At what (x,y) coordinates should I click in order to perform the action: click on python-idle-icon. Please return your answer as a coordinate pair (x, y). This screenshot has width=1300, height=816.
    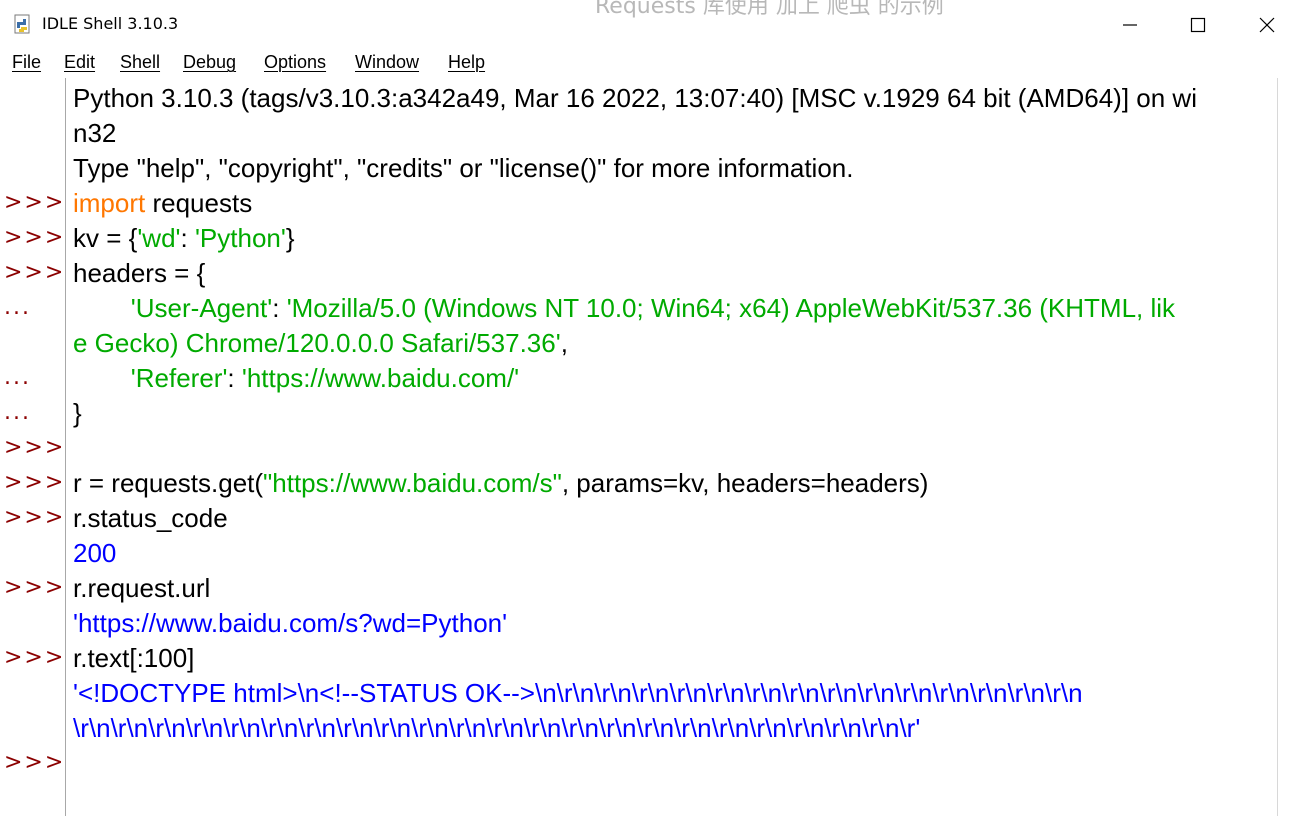
    Looking at the image, I should click on (22, 24).